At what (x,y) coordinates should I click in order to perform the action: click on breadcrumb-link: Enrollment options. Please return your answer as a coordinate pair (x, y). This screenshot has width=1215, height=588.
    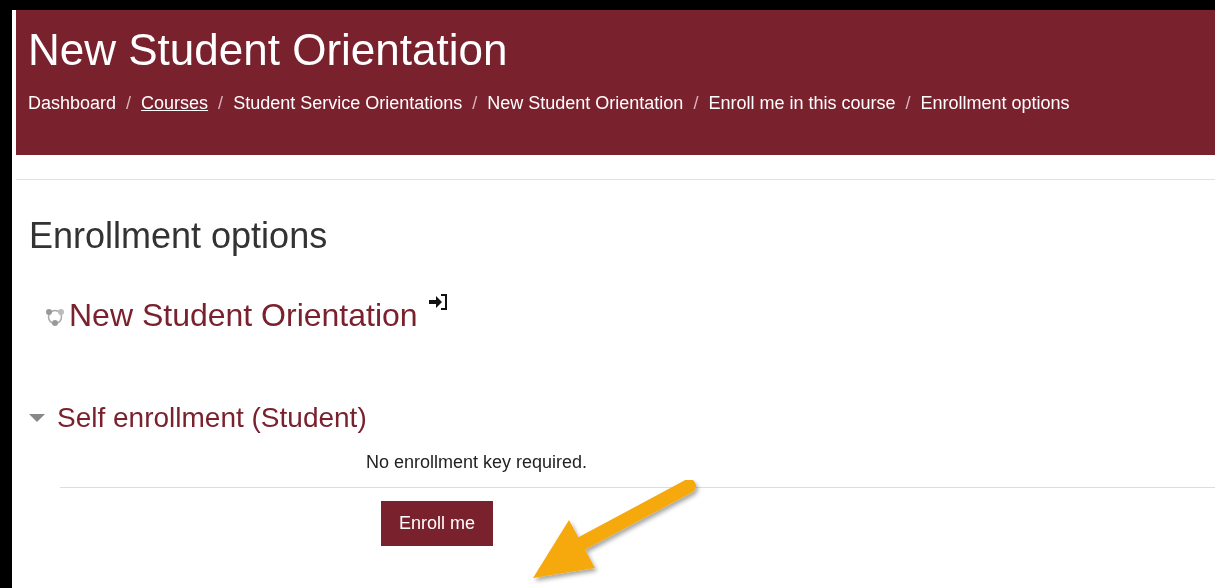
    Looking at the image, I should click on (995, 103).